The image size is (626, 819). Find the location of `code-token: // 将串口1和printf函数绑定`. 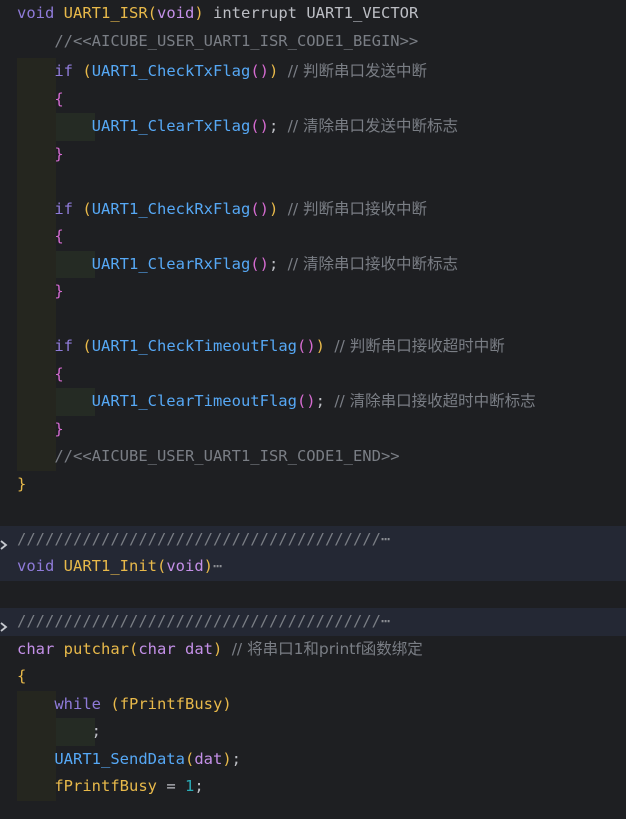

code-token: // 将串口1和printf函数绑定 is located at coordinates (327, 648).